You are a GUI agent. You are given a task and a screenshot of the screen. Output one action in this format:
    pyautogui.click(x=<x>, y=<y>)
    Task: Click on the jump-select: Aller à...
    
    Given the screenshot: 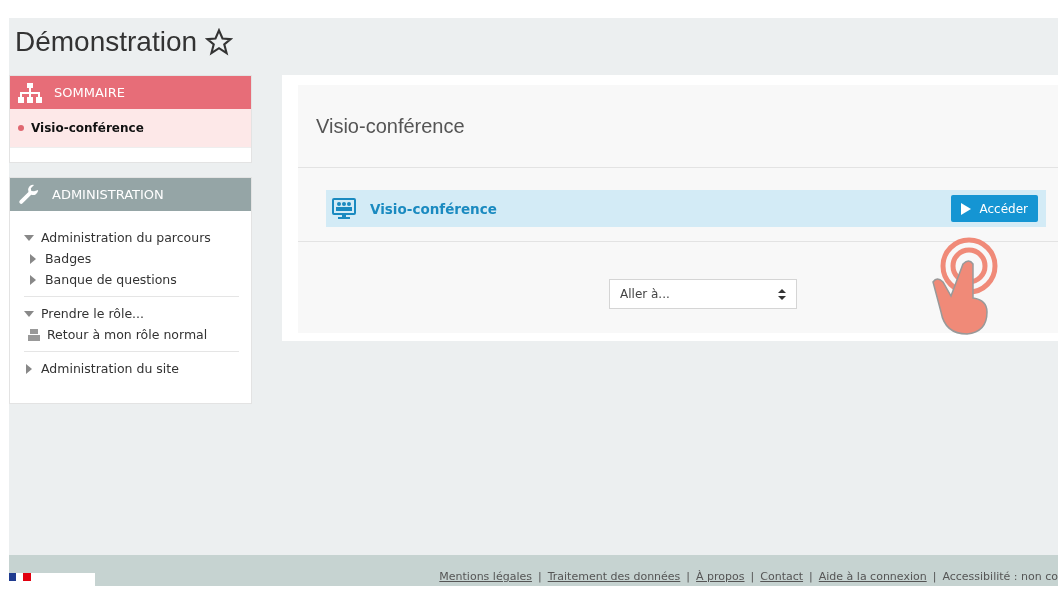 What is the action you would take?
    pyautogui.click(x=703, y=294)
    